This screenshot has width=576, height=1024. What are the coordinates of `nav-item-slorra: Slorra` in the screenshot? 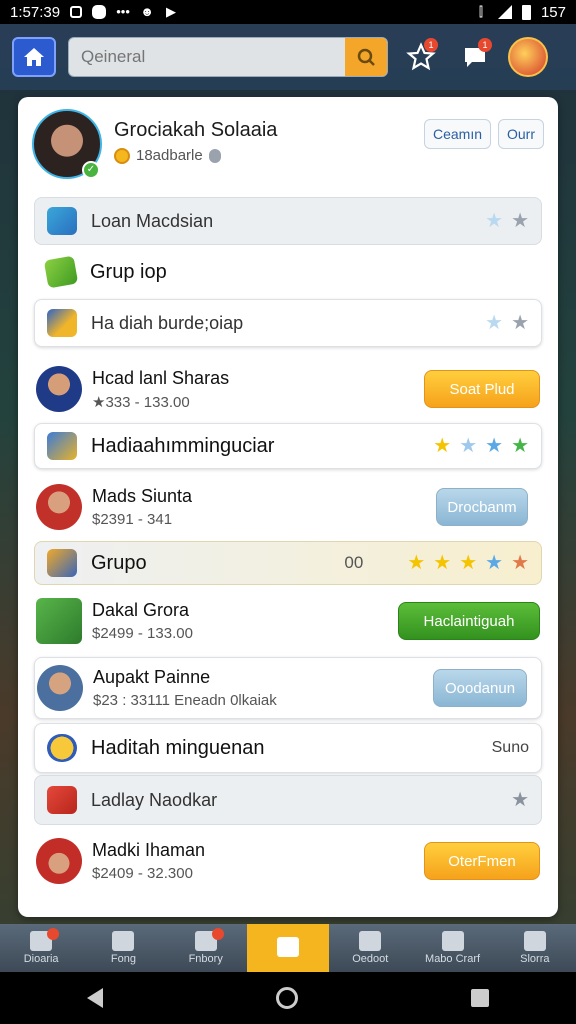 It's located at (535, 948).